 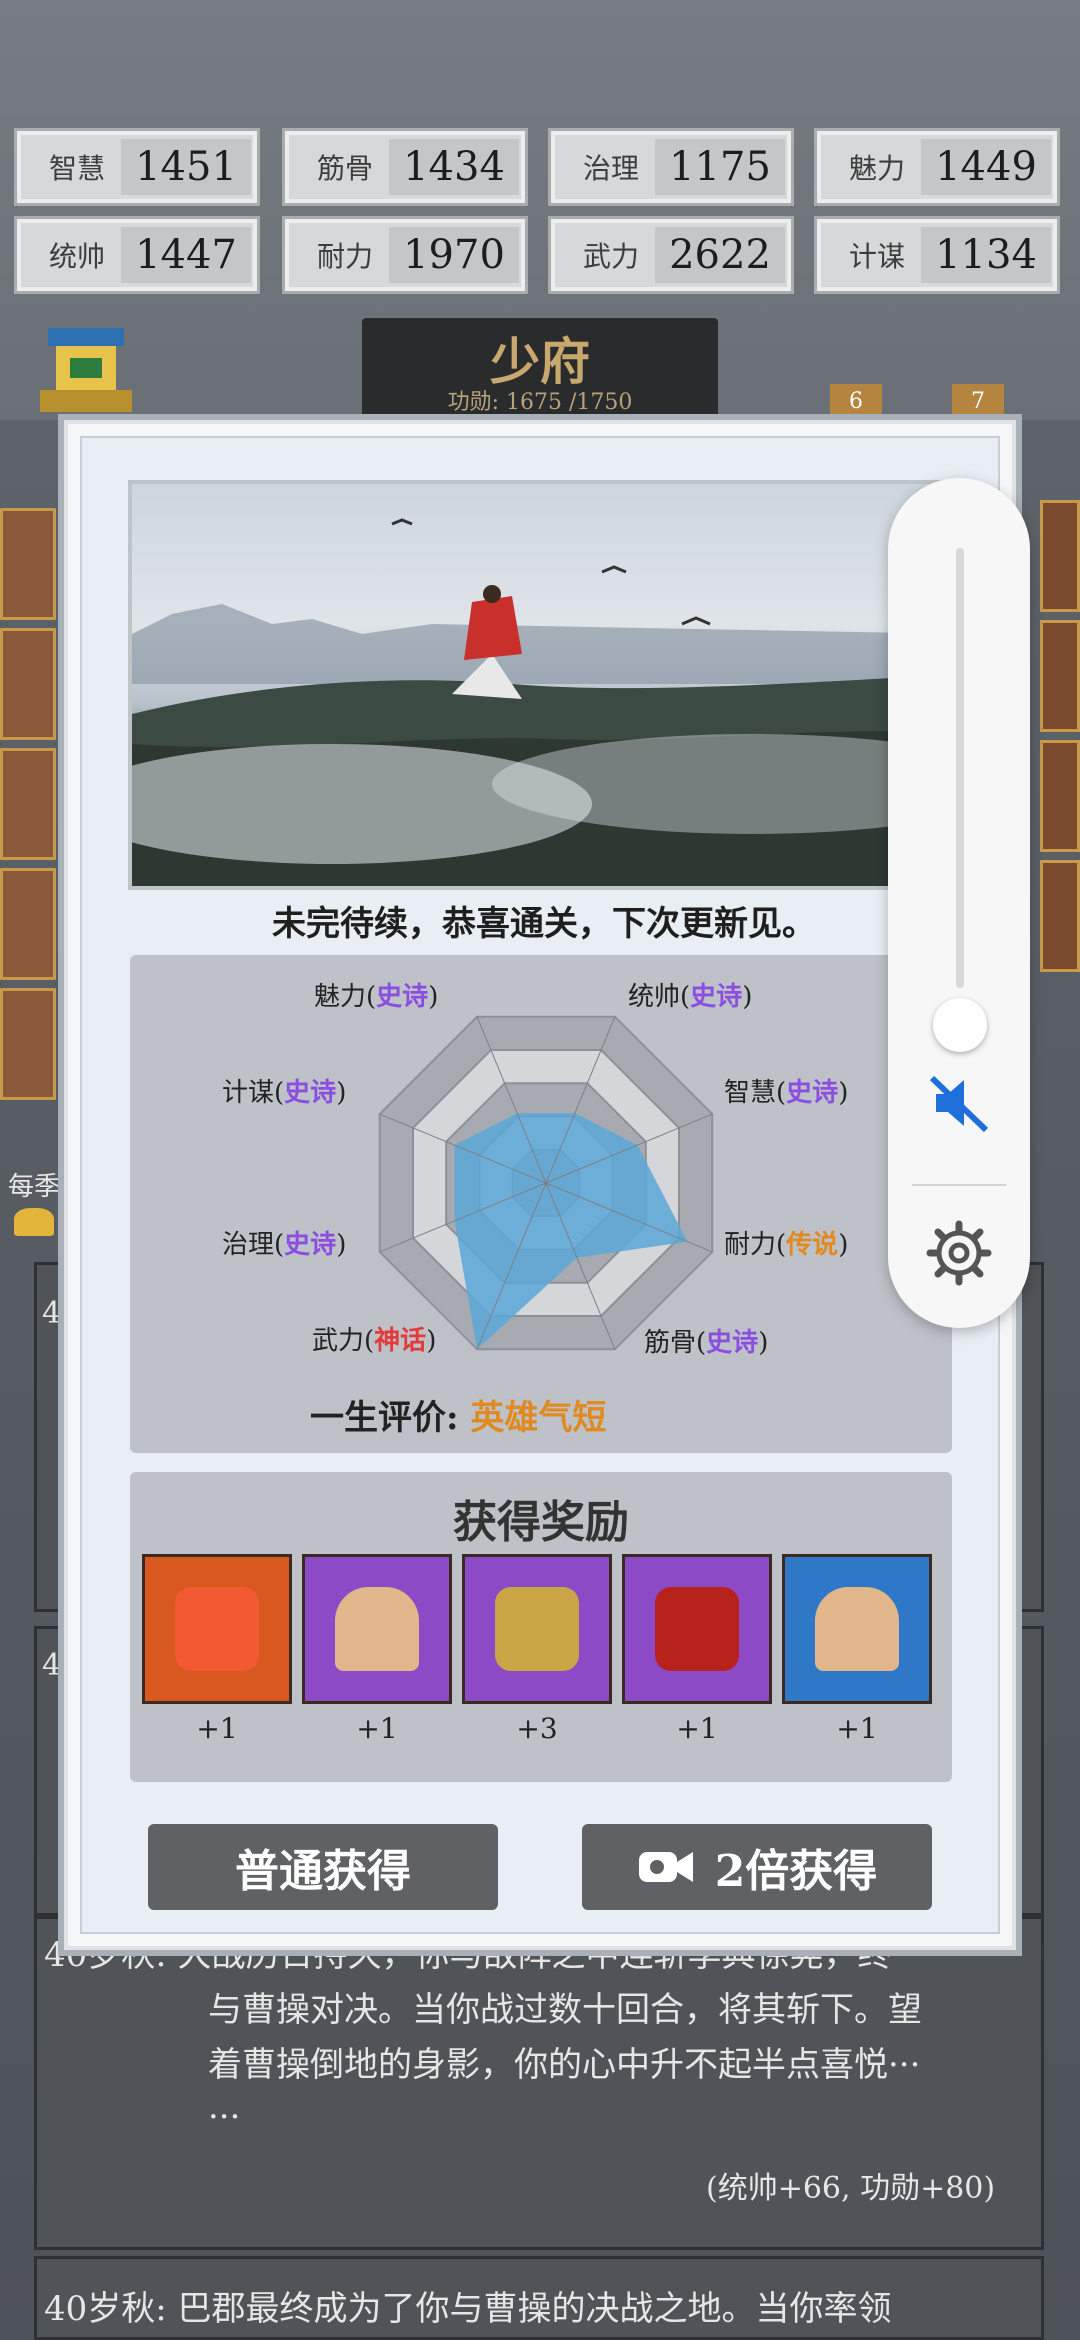 I want to click on stat-box: 武力 2622, so click(x=671, y=255).